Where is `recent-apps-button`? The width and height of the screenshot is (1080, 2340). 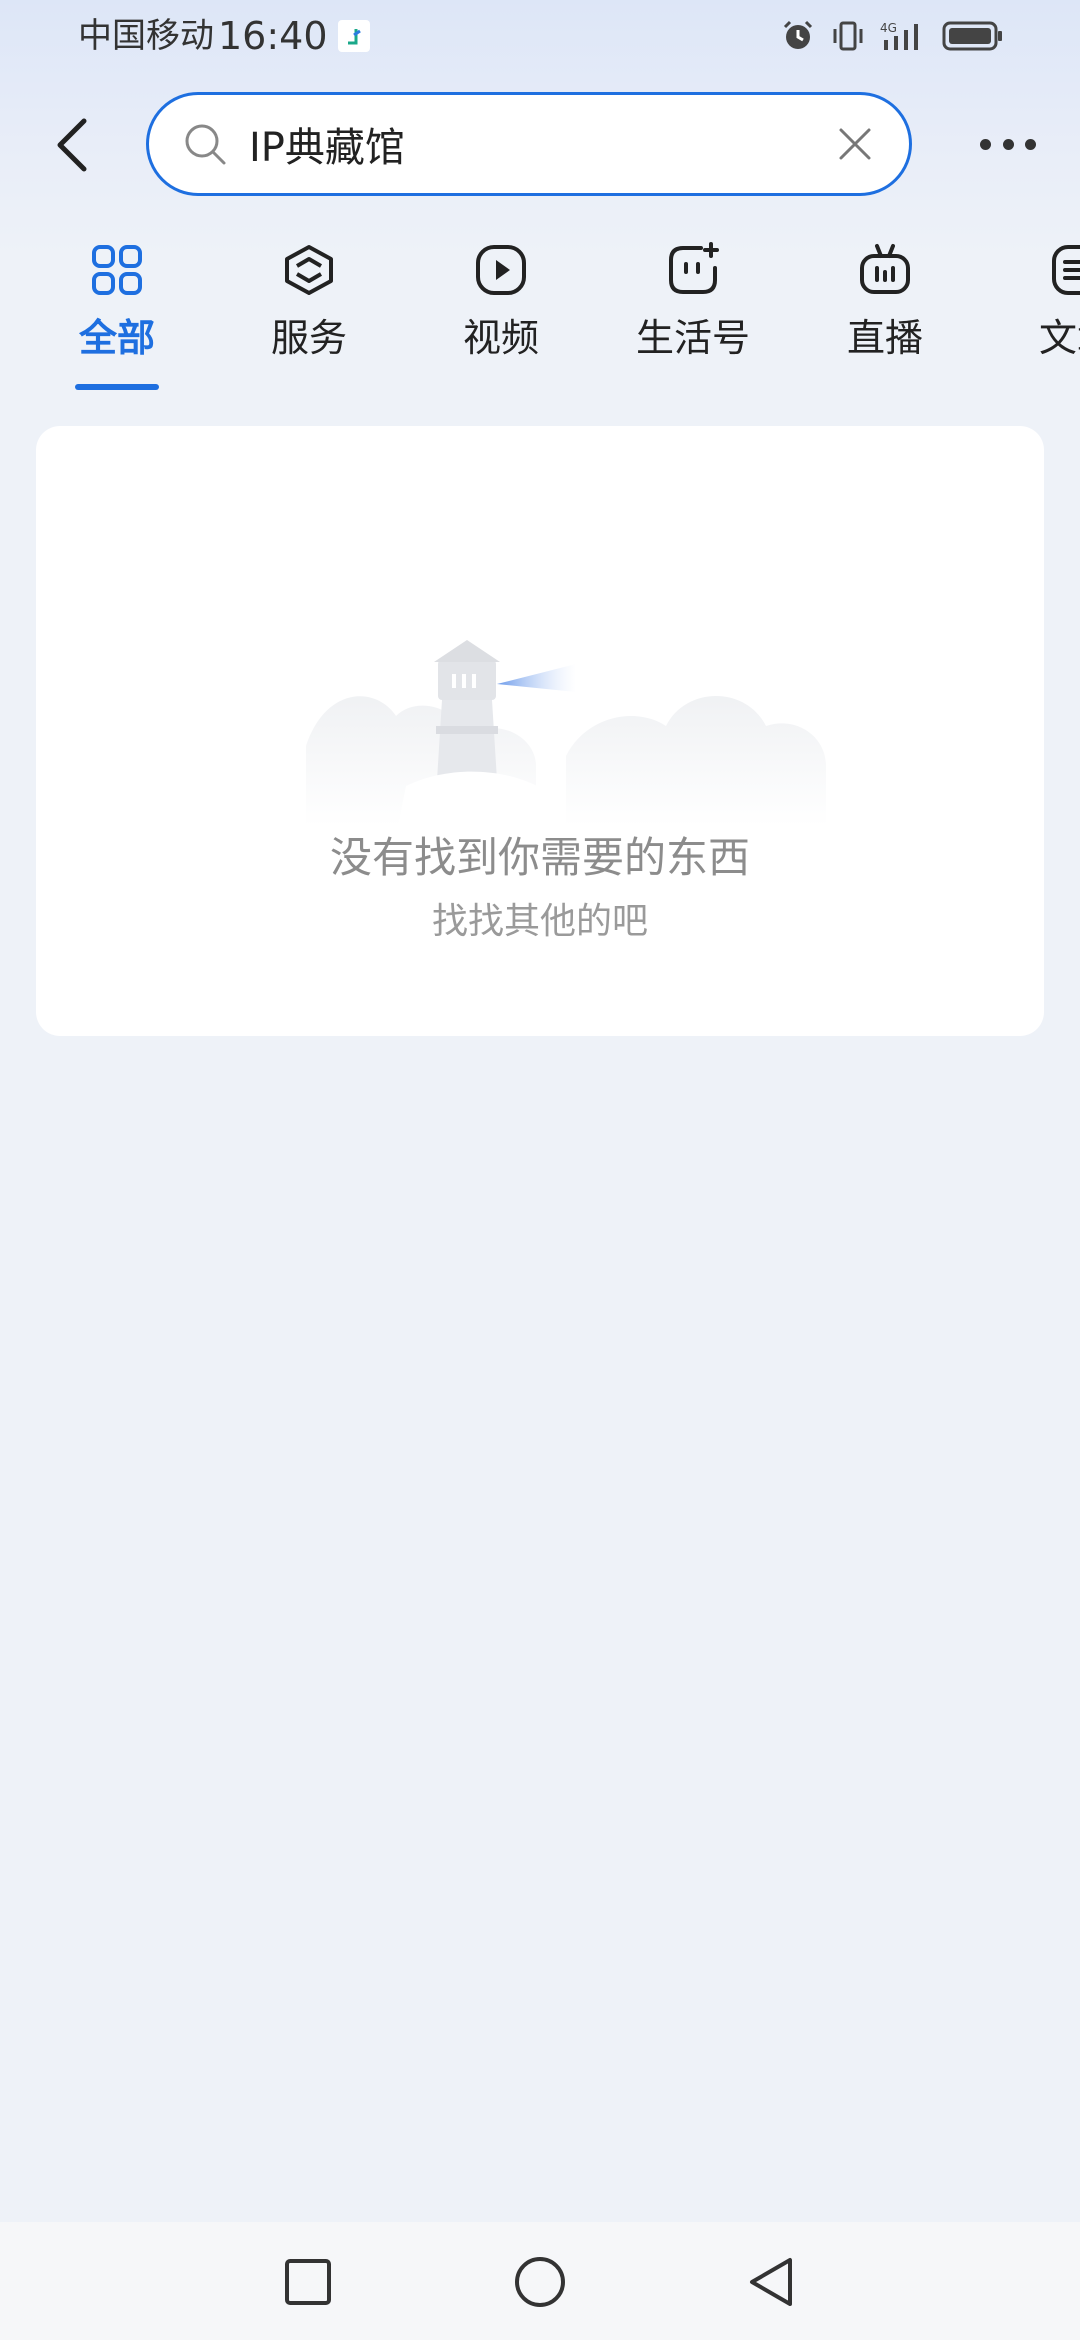 recent-apps-button is located at coordinates (308, 2282).